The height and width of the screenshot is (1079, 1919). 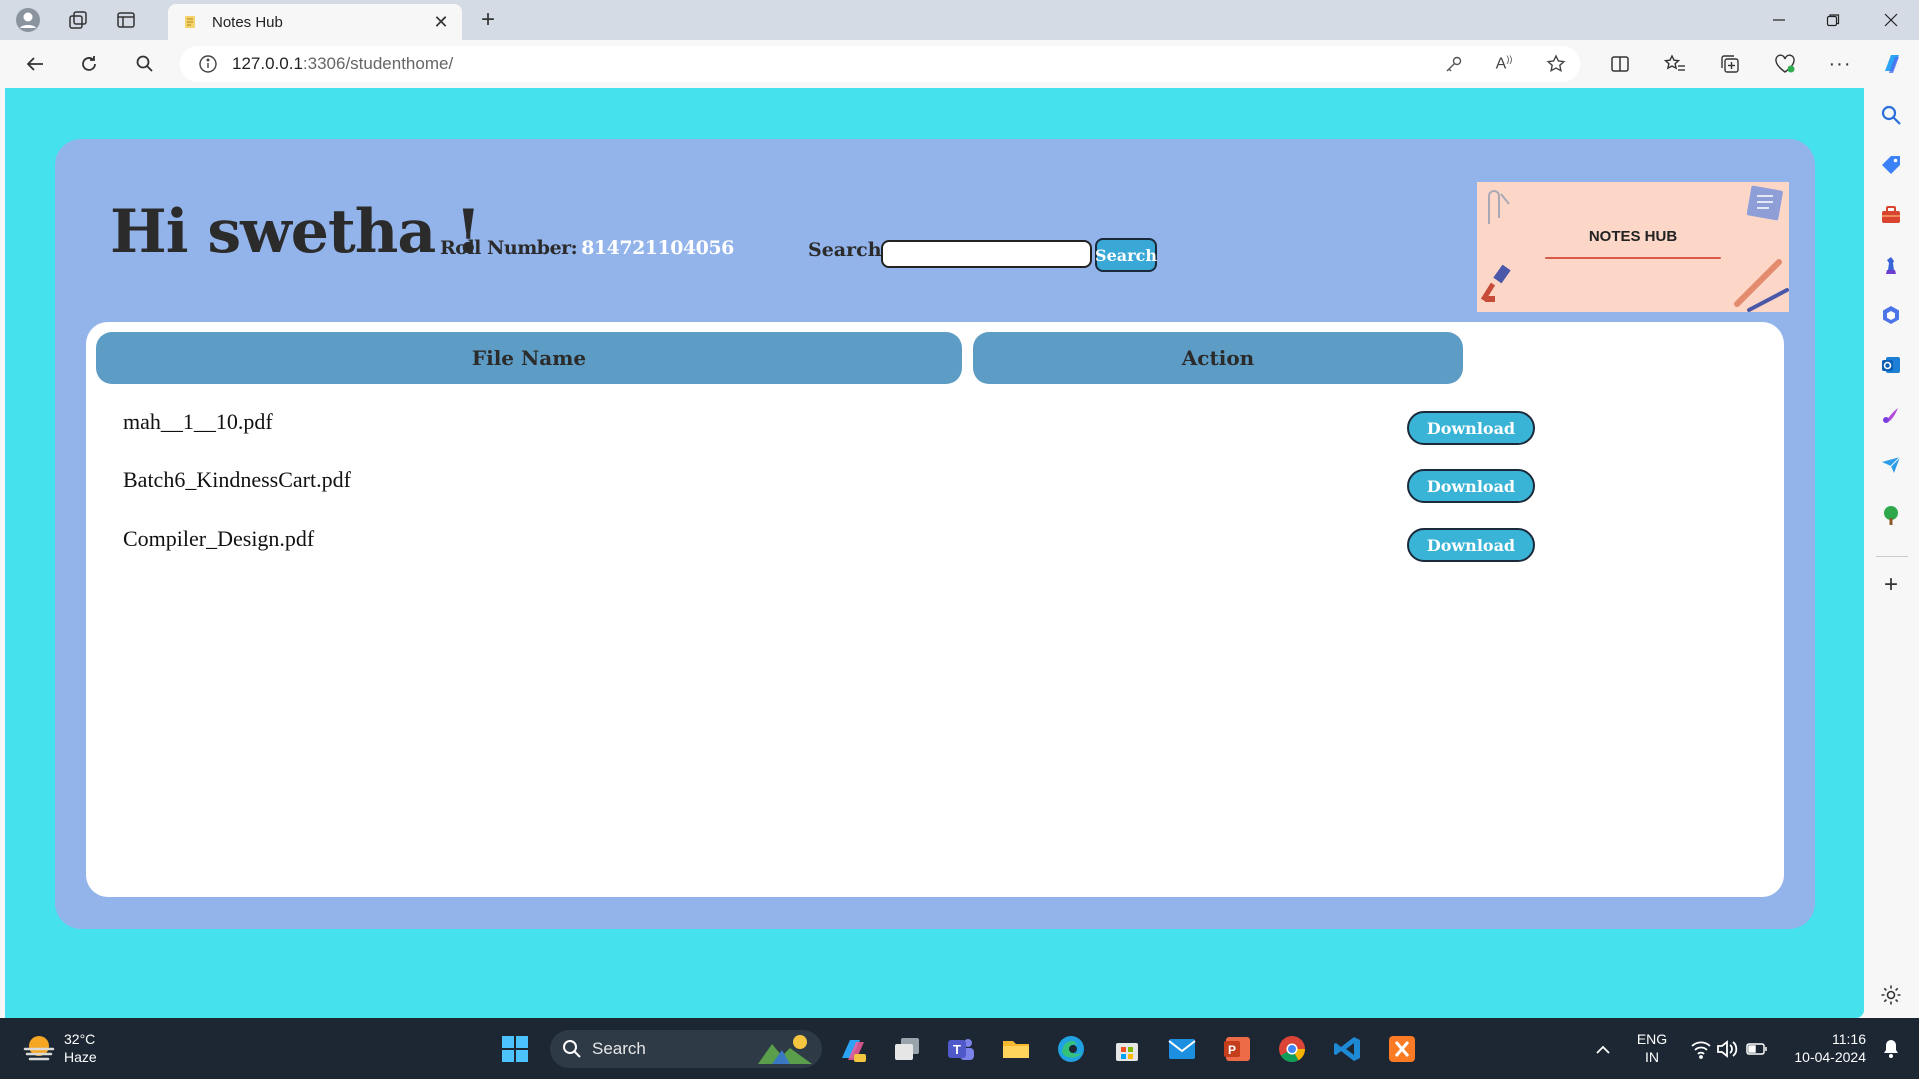 I want to click on task-view-icon, so click(x=907, y=1049).